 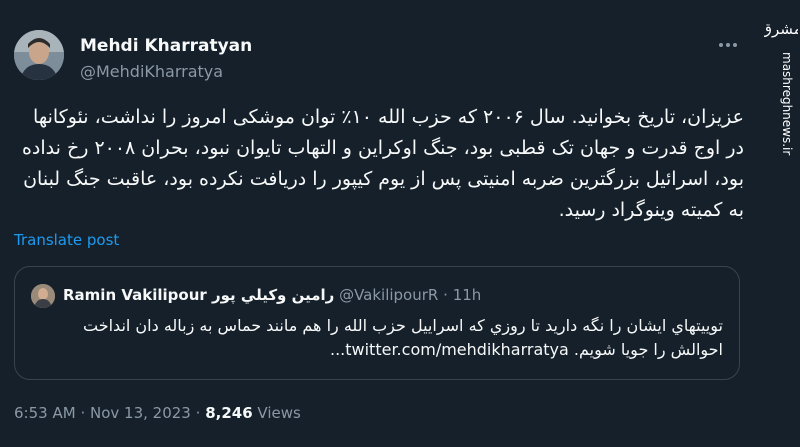 I want to click on author-handle: @MehdiKharratya, so click(x=151, y=71).